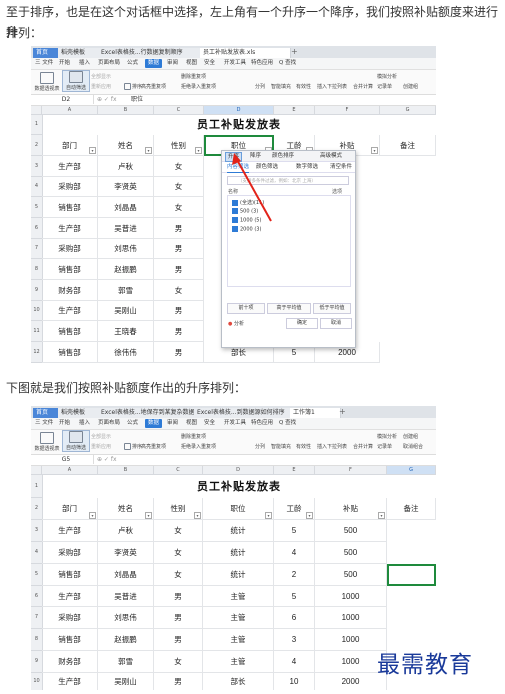 This screenshot has width=505, height=694. I want to click on menu-item: 数据, so click(154, 423).